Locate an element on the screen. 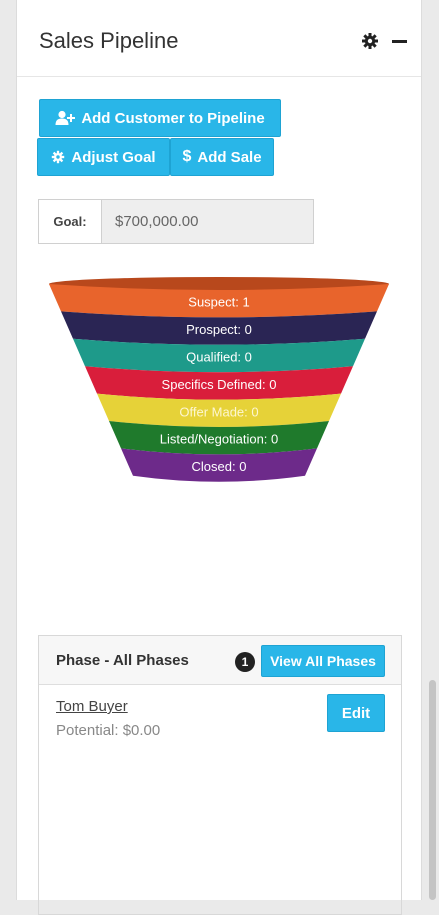 The image size is (439, 915). funnel-stage-label: Prospect: 0 is located at coordinates (219, 329).